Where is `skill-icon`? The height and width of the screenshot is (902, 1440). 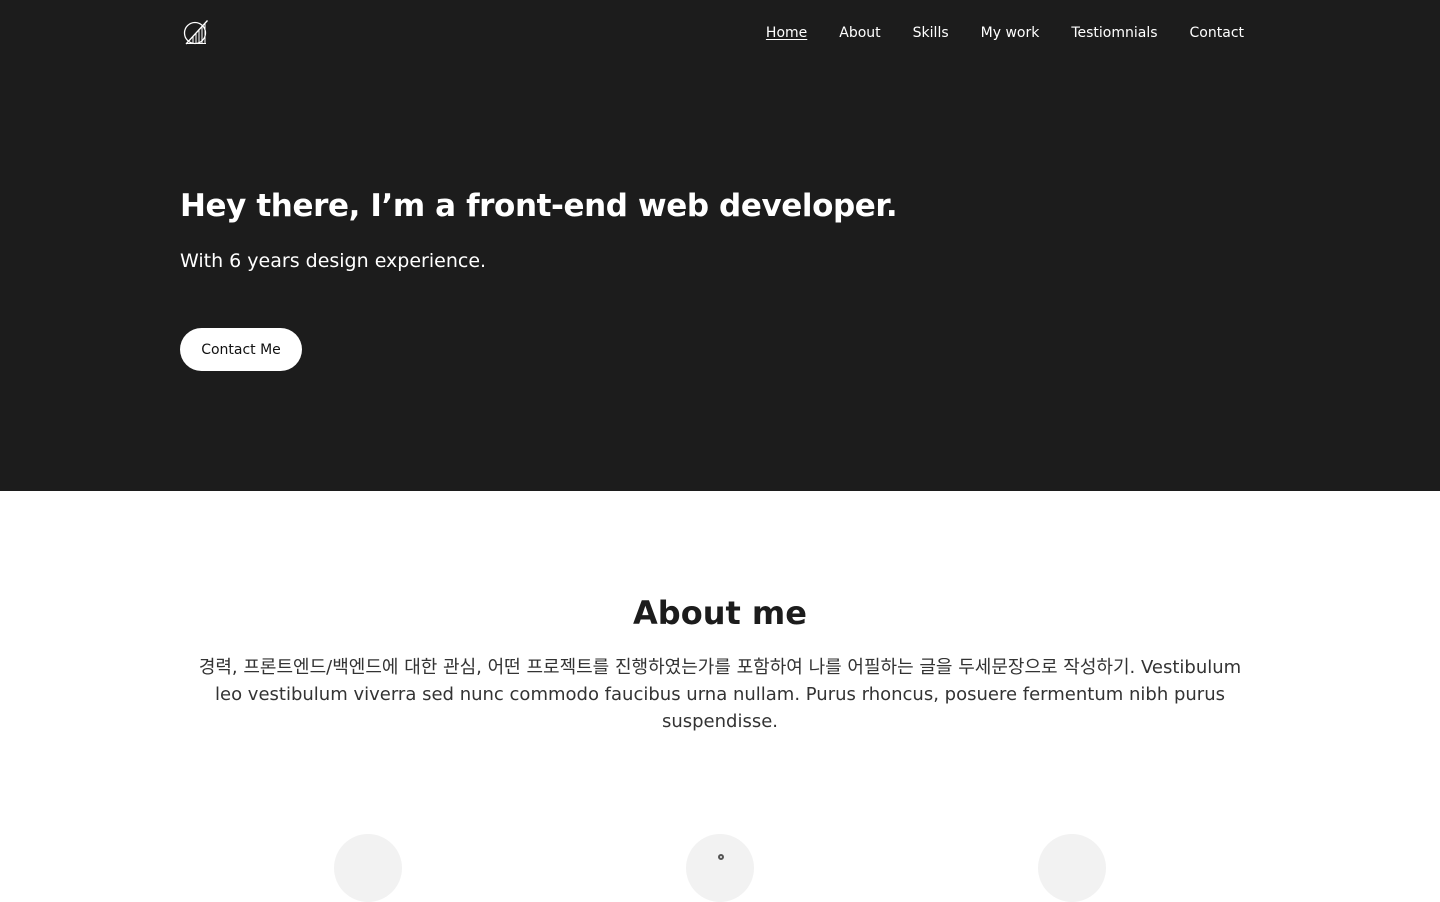 skill-icon is located at coordinates (721, 857).